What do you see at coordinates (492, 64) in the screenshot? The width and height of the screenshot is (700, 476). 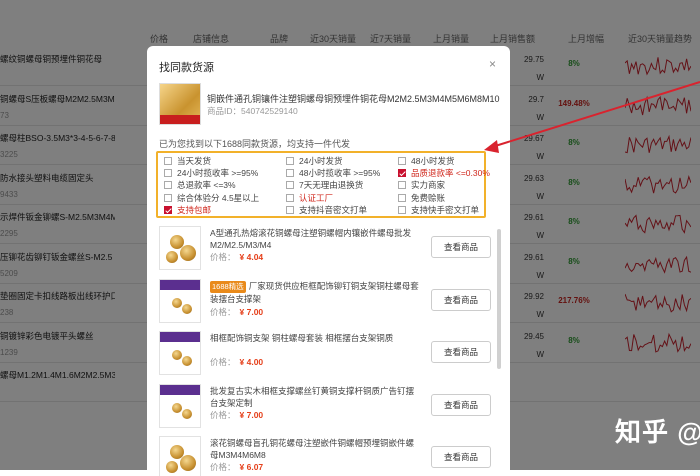 I see `close-icon: ×` at bounding box center [492, 64].